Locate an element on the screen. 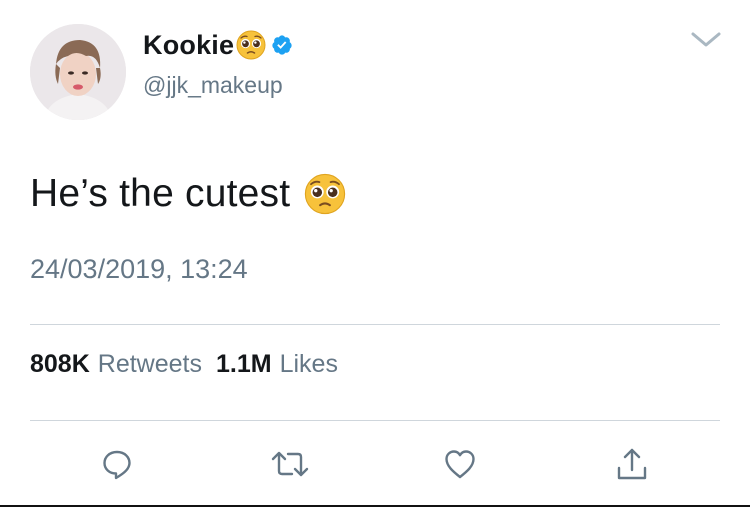 The width and height of the screenshot is (750, 511). user-handle: @jjk_makeup is located at coordinates (213, 85).